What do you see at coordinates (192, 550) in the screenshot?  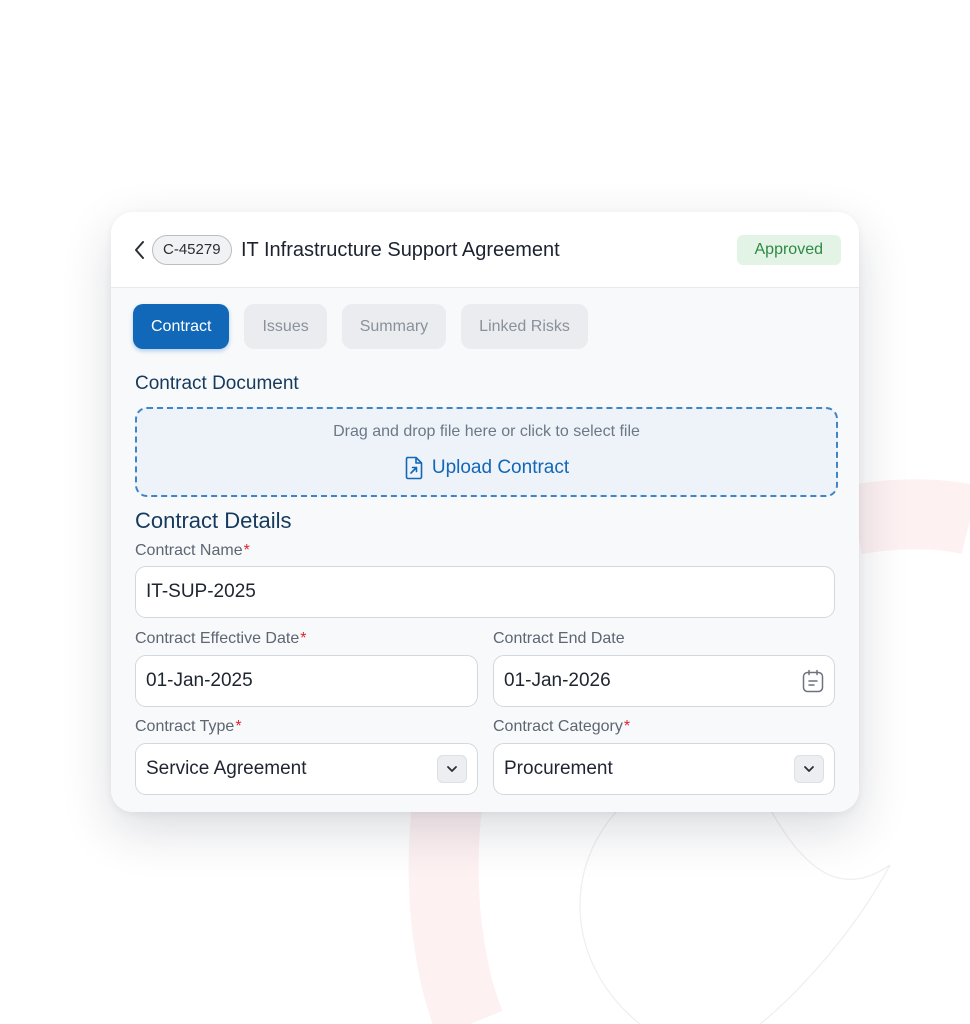 I see `contract-name-label: Contract Name*` at bounding box center [192, 550].